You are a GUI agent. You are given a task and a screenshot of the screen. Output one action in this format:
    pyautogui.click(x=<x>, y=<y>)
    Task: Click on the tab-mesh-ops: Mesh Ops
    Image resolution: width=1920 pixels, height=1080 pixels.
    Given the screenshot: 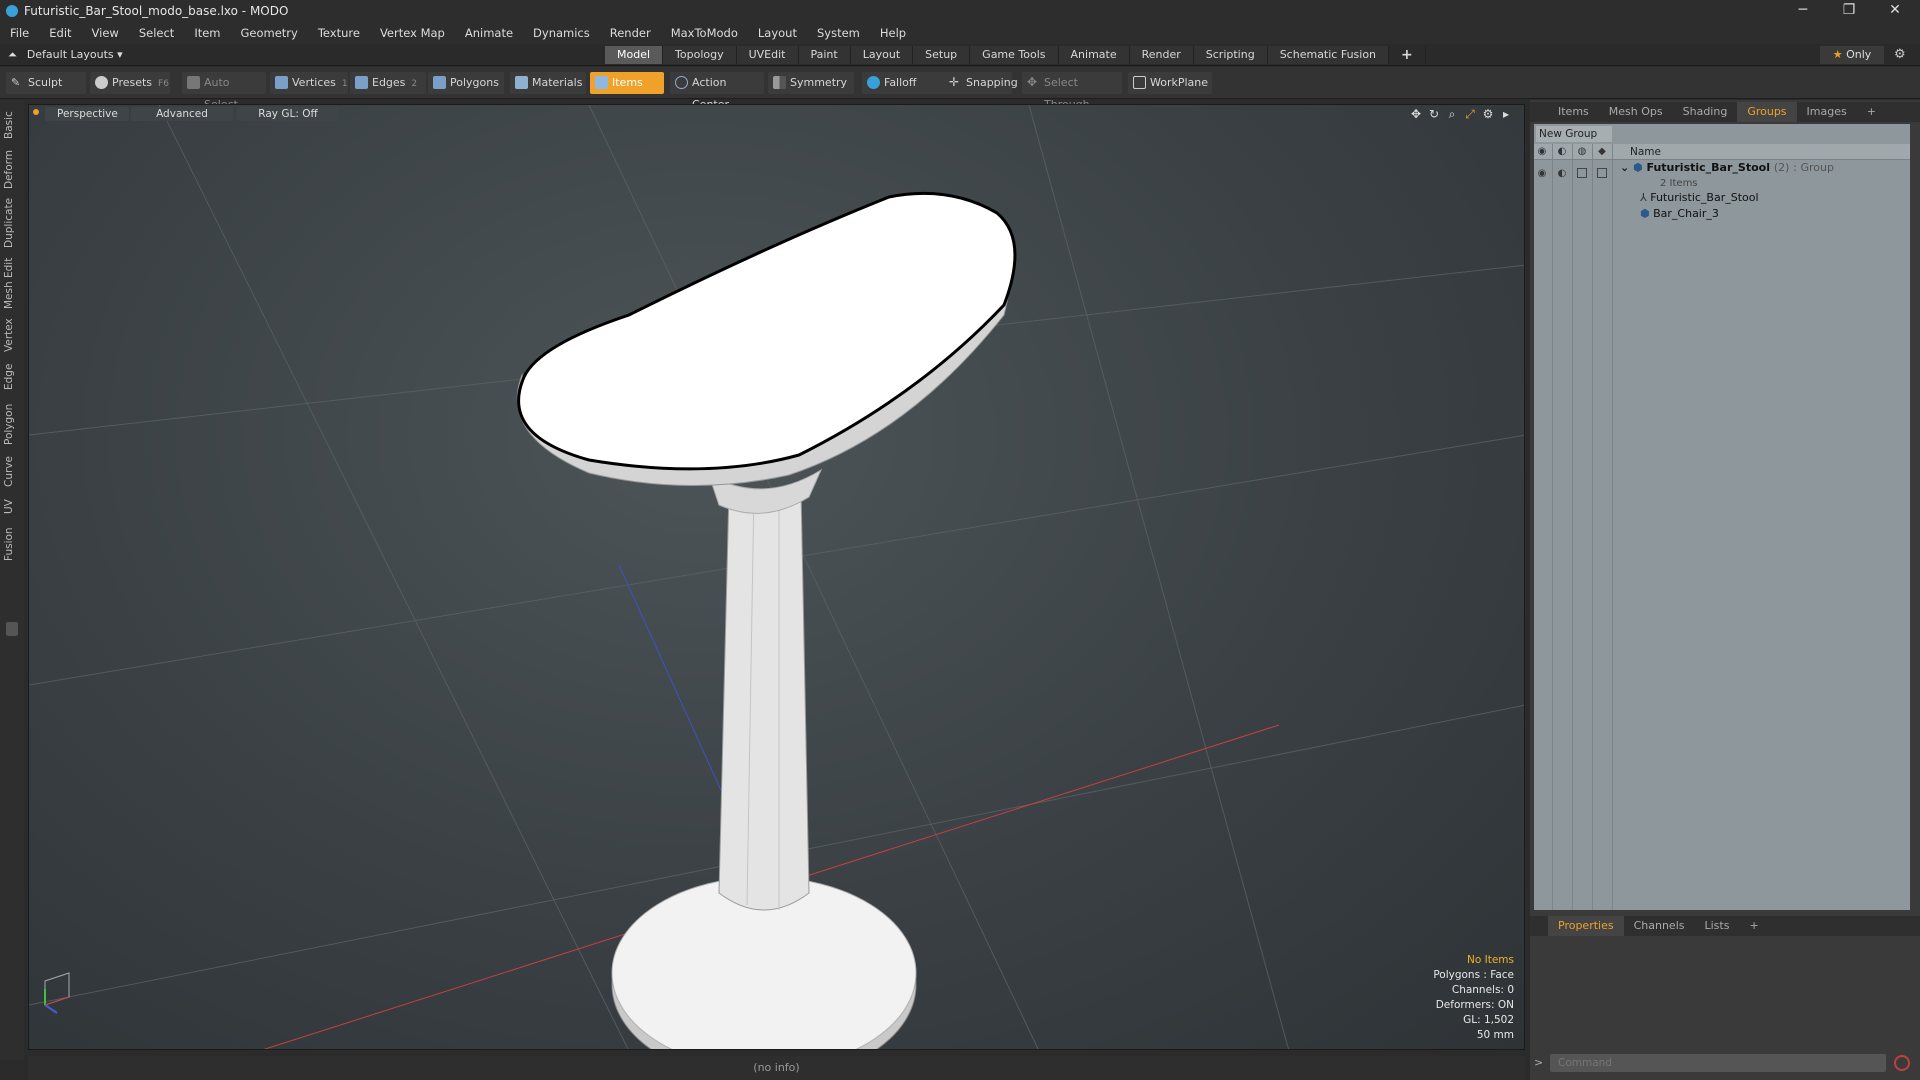 What is the action you would take?
    pyautogui.click(x=1636, y=112)
    